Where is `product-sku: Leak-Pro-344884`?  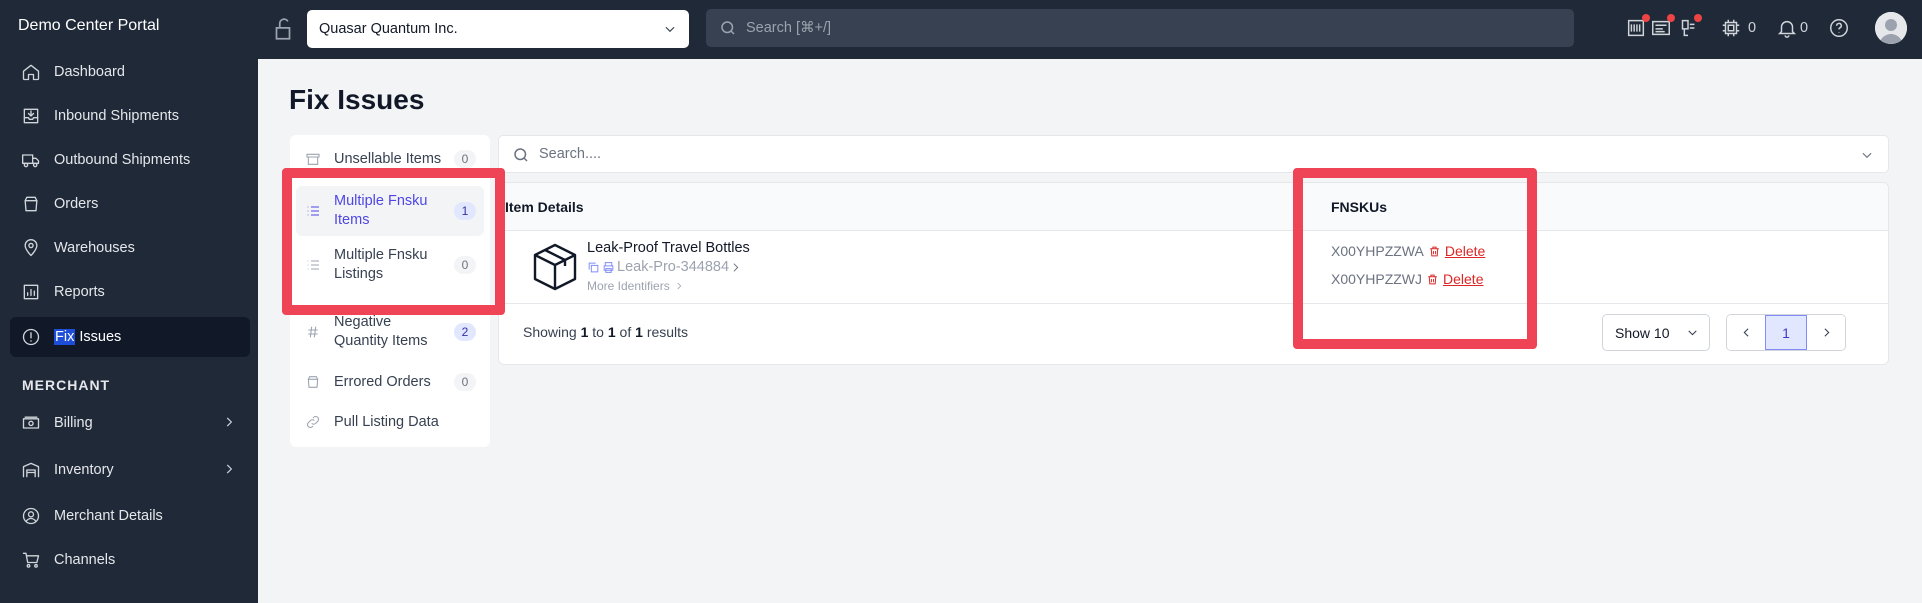 product-sku: Leak-Pro-344884 is located at coordinates (665, 267).